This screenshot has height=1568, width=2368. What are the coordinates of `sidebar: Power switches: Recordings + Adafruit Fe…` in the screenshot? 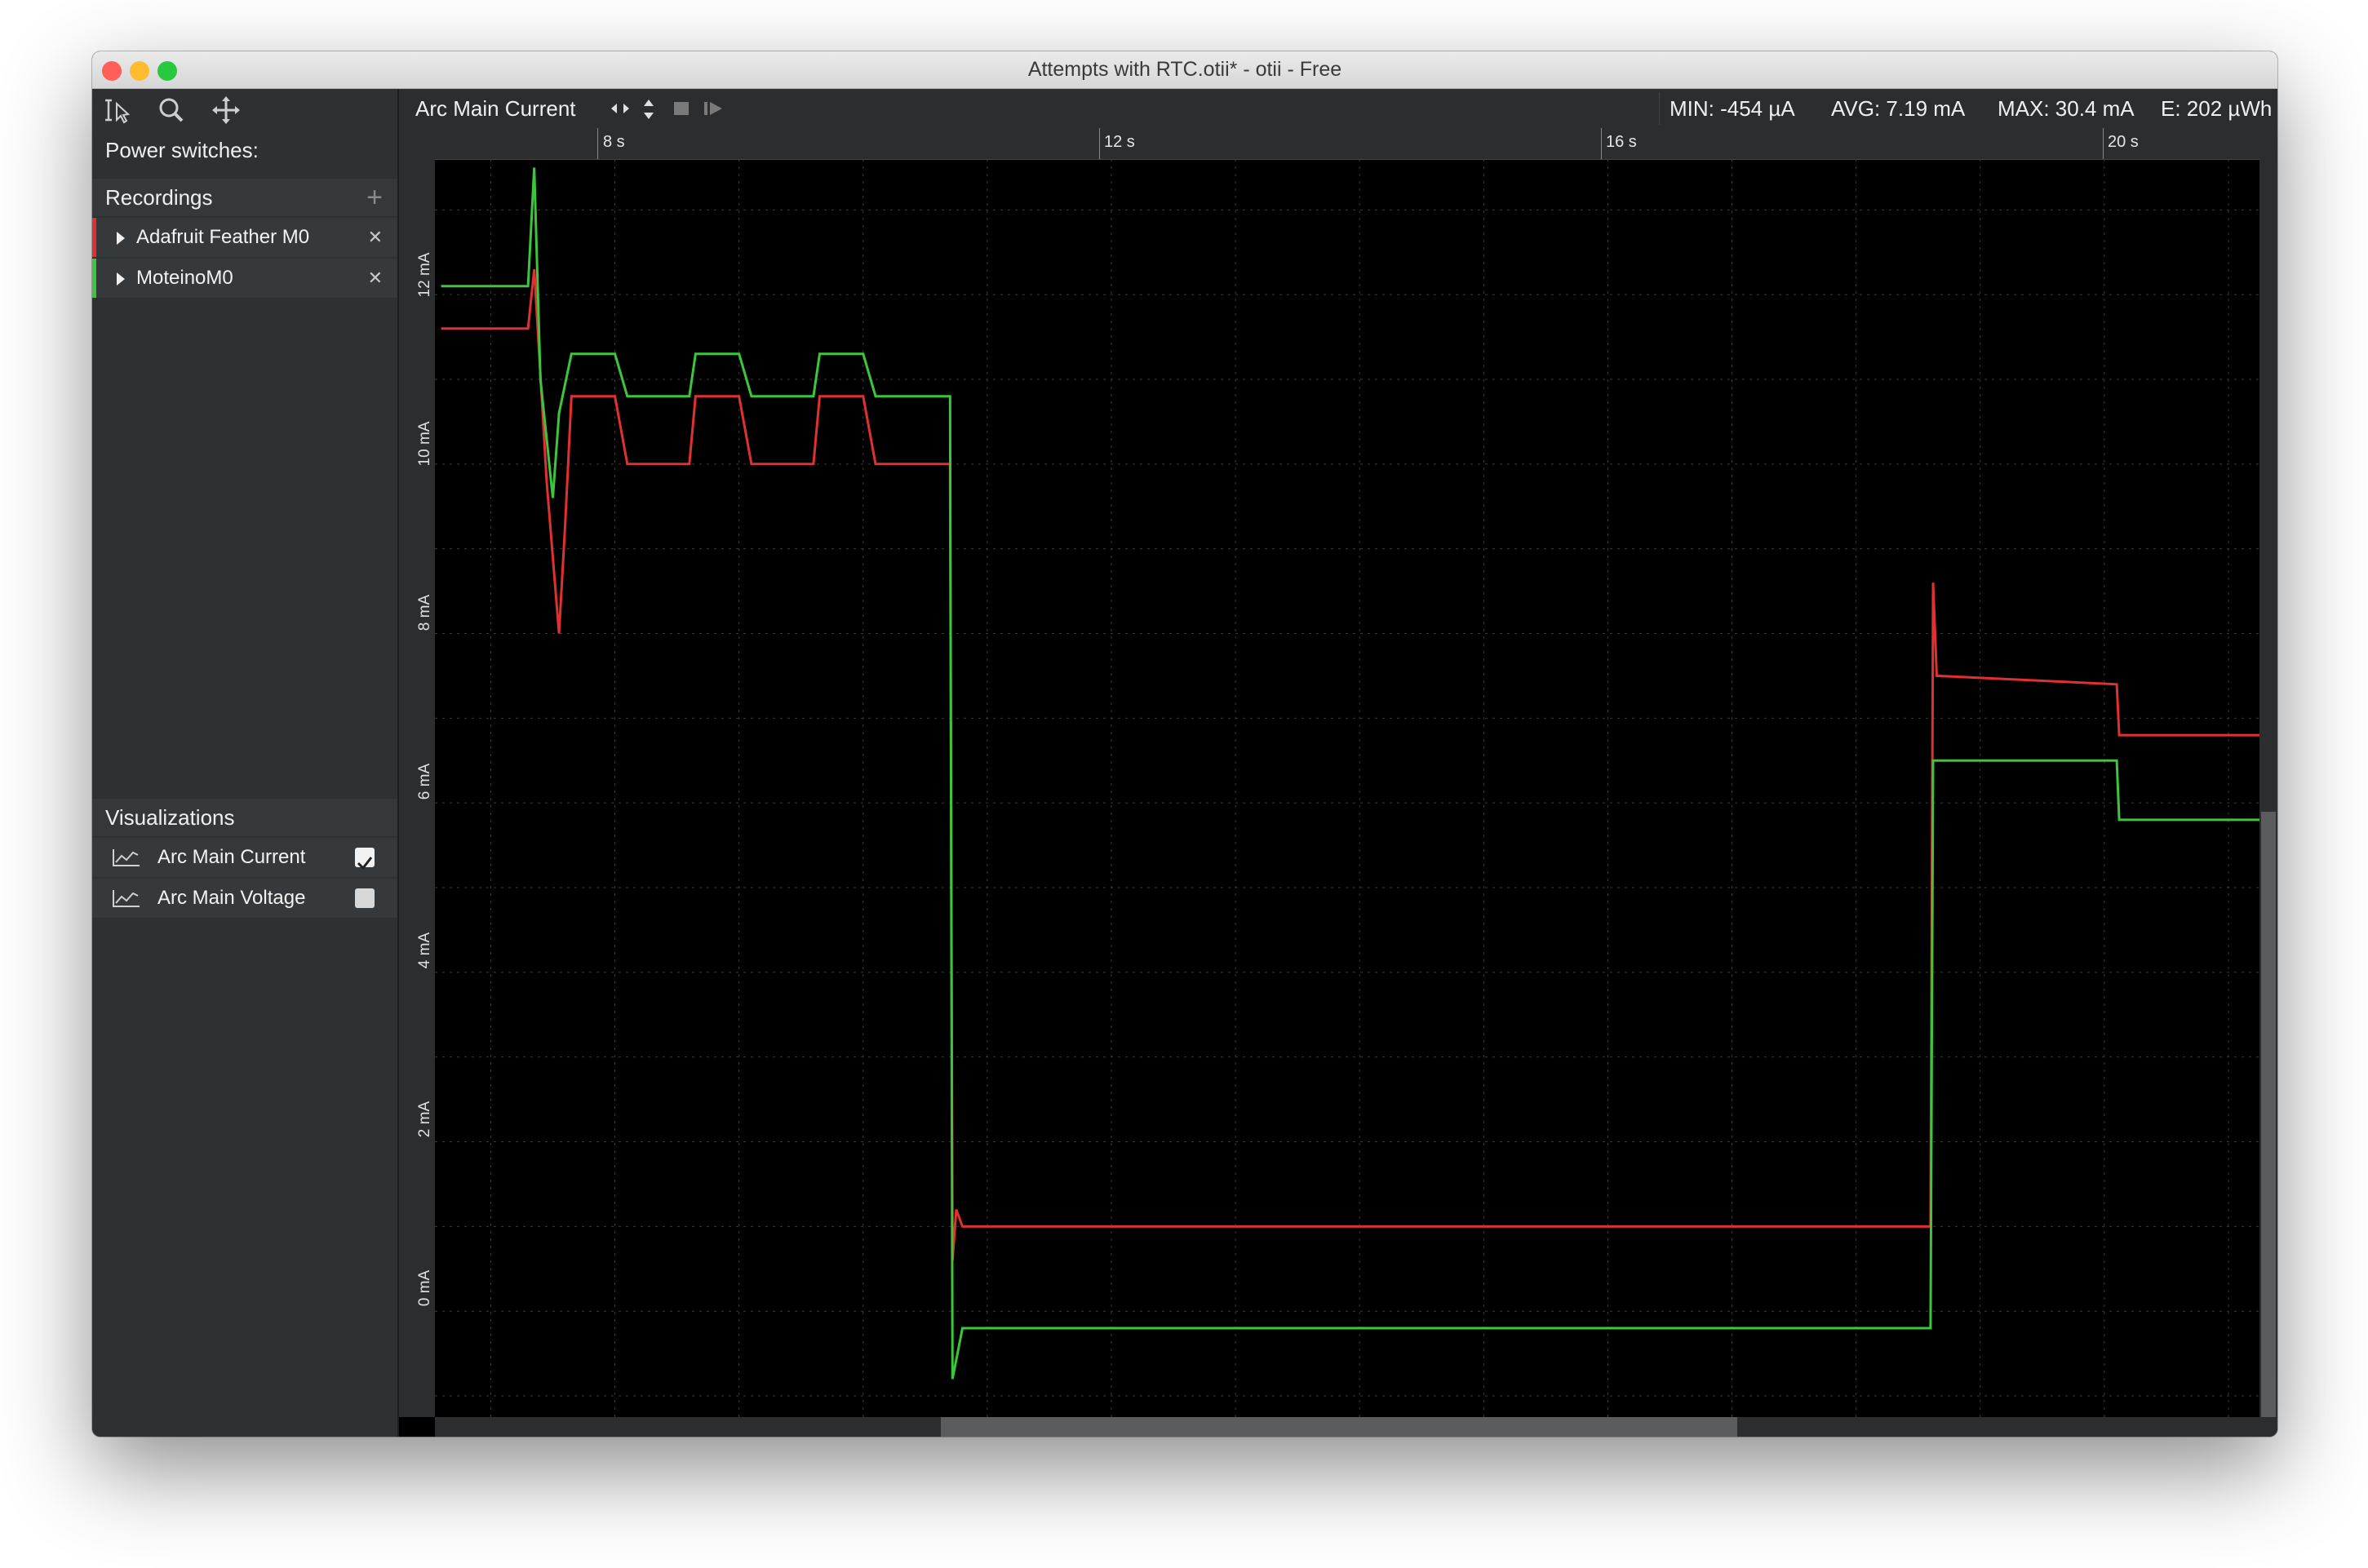 It's located at (245, 763).